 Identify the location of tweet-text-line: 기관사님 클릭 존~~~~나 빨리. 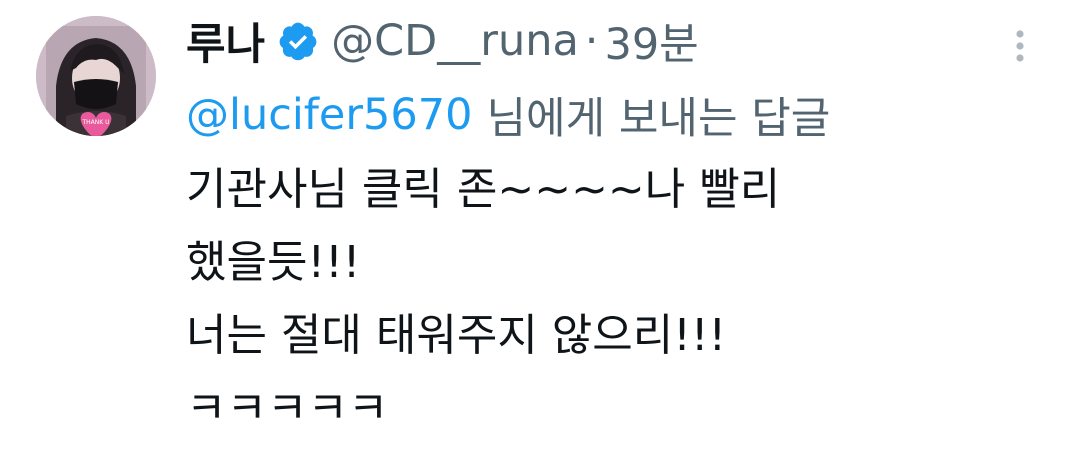
(483, 189).